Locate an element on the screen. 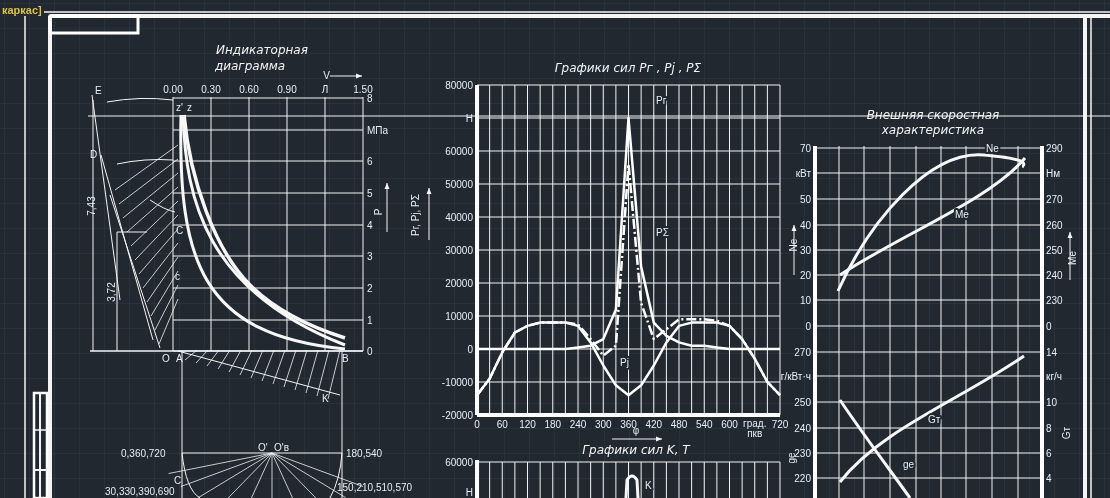  axis-tick-label: -10000 is located at coordinates (457, 382).